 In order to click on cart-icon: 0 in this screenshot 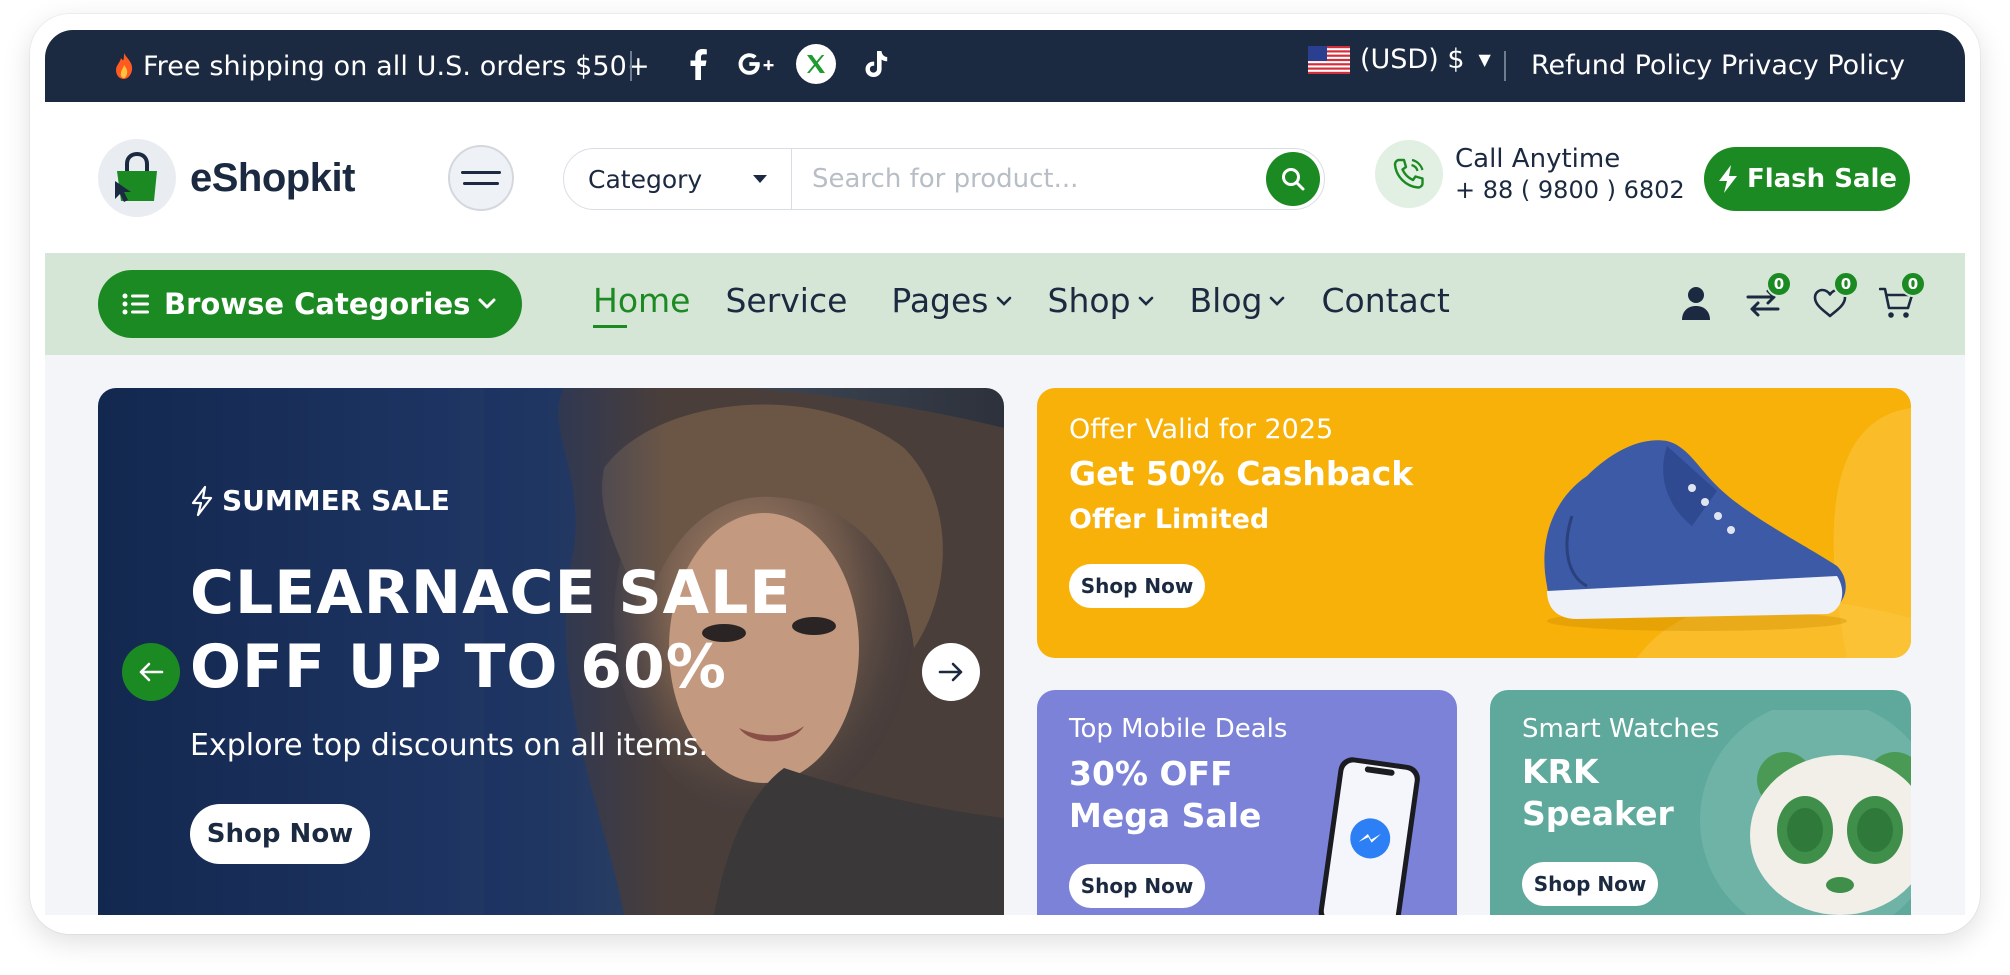, I will do `click(1901, 299)`.